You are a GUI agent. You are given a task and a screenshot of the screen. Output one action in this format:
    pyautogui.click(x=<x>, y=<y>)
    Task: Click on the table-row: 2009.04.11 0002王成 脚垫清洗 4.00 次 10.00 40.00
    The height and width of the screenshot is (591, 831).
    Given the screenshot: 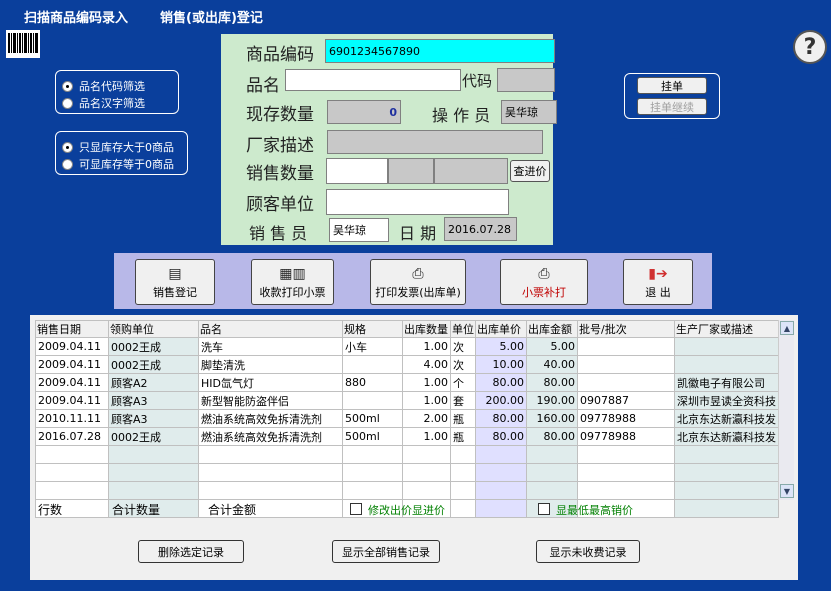 What is the action you would take?
    pyautogui.click(x=407, y=364)
    